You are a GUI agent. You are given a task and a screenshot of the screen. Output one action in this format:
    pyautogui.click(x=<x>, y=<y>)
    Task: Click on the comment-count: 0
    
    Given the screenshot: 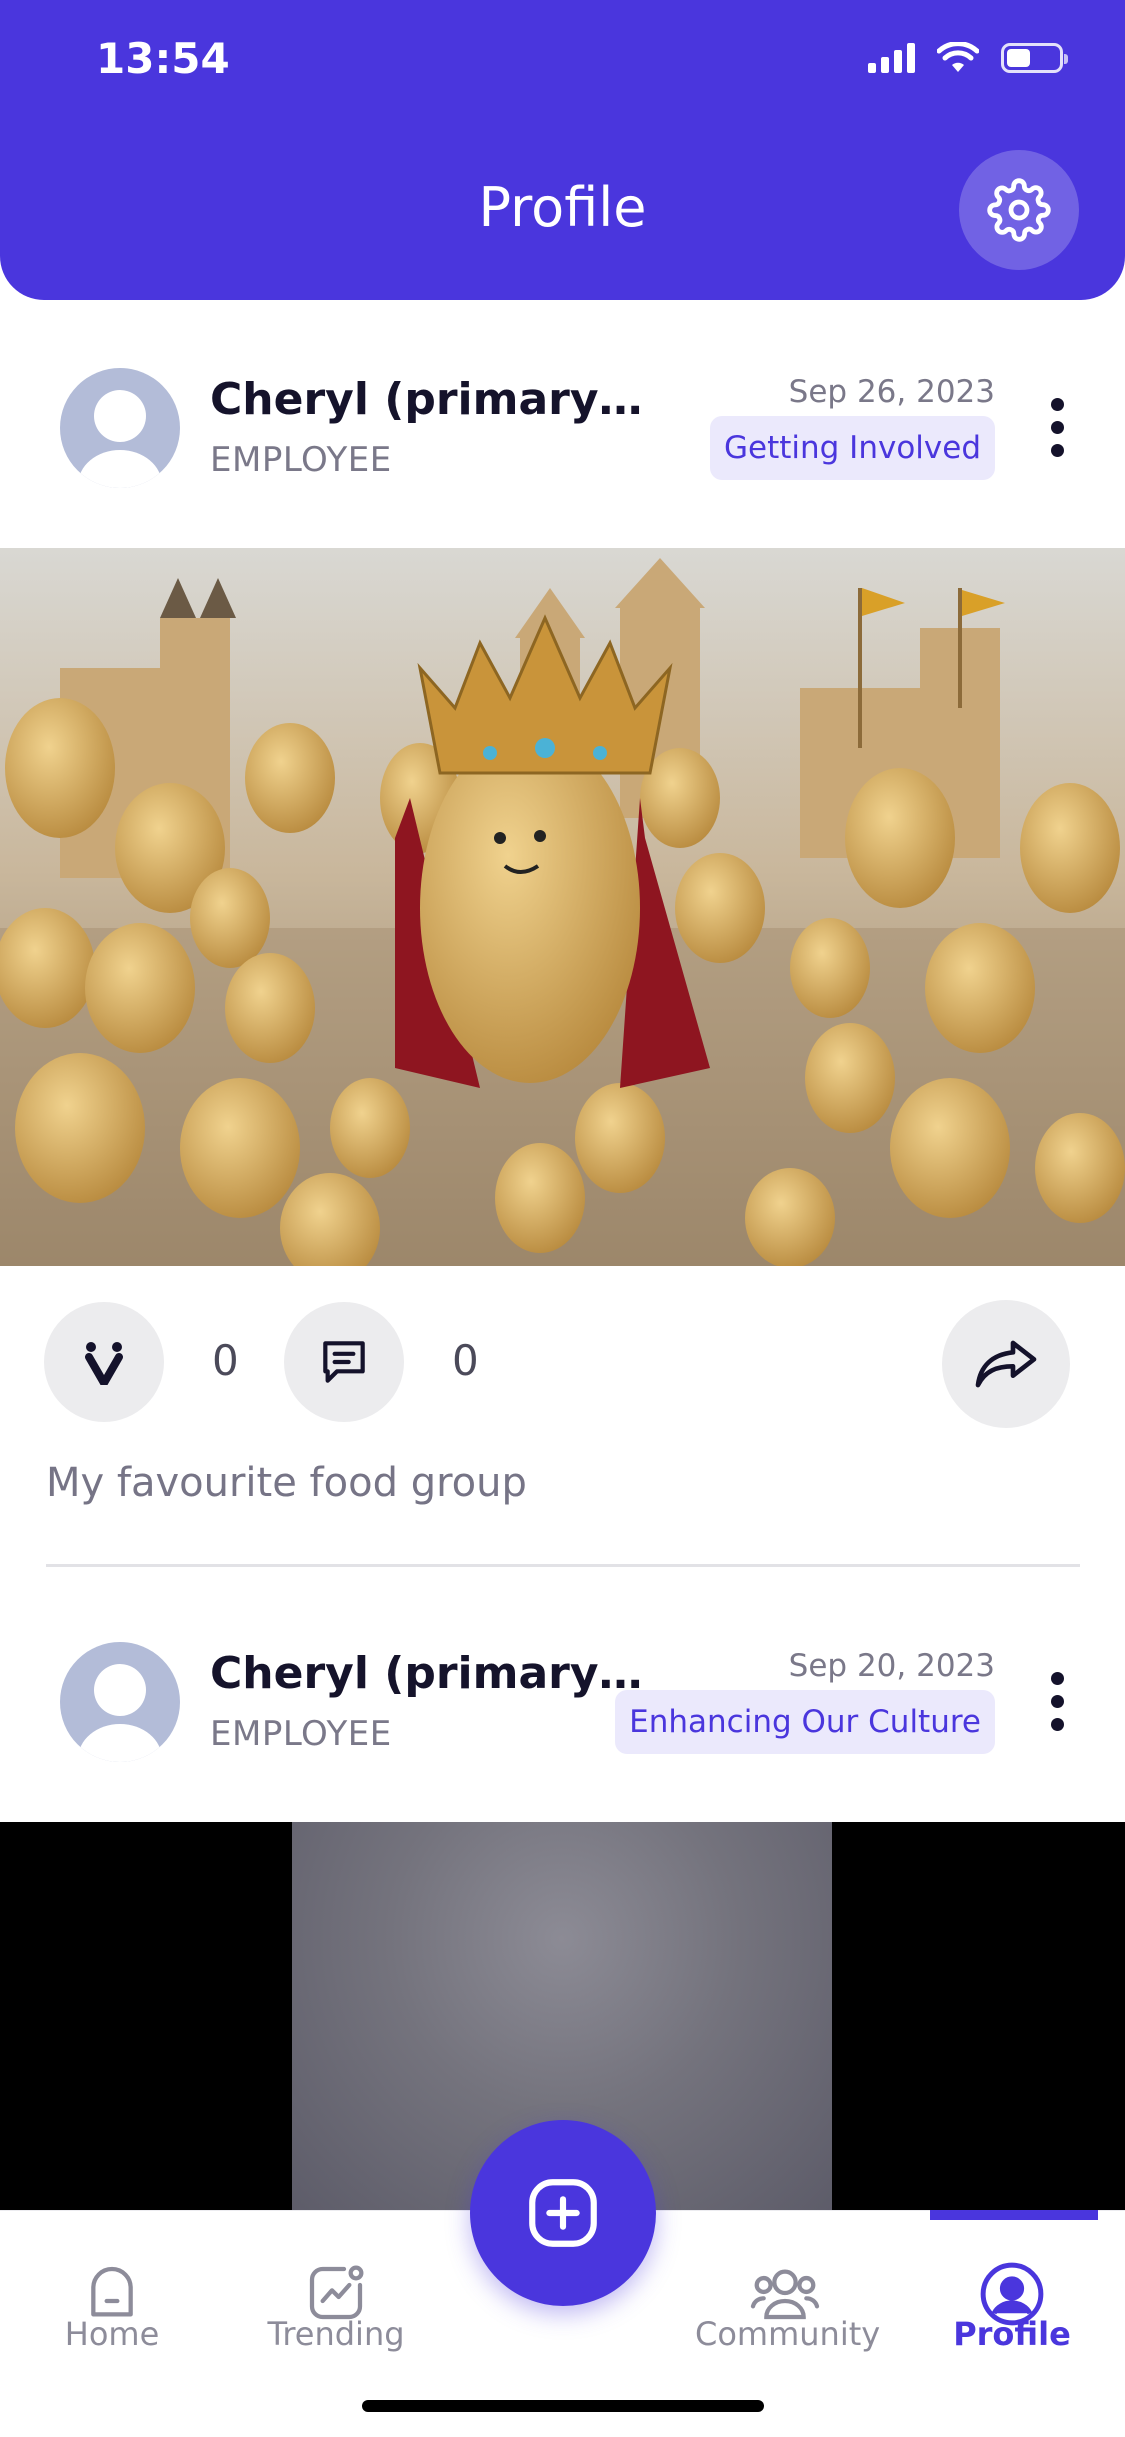 What is the action you would take?
    pyautogui.click(x=465, y=1360)
    